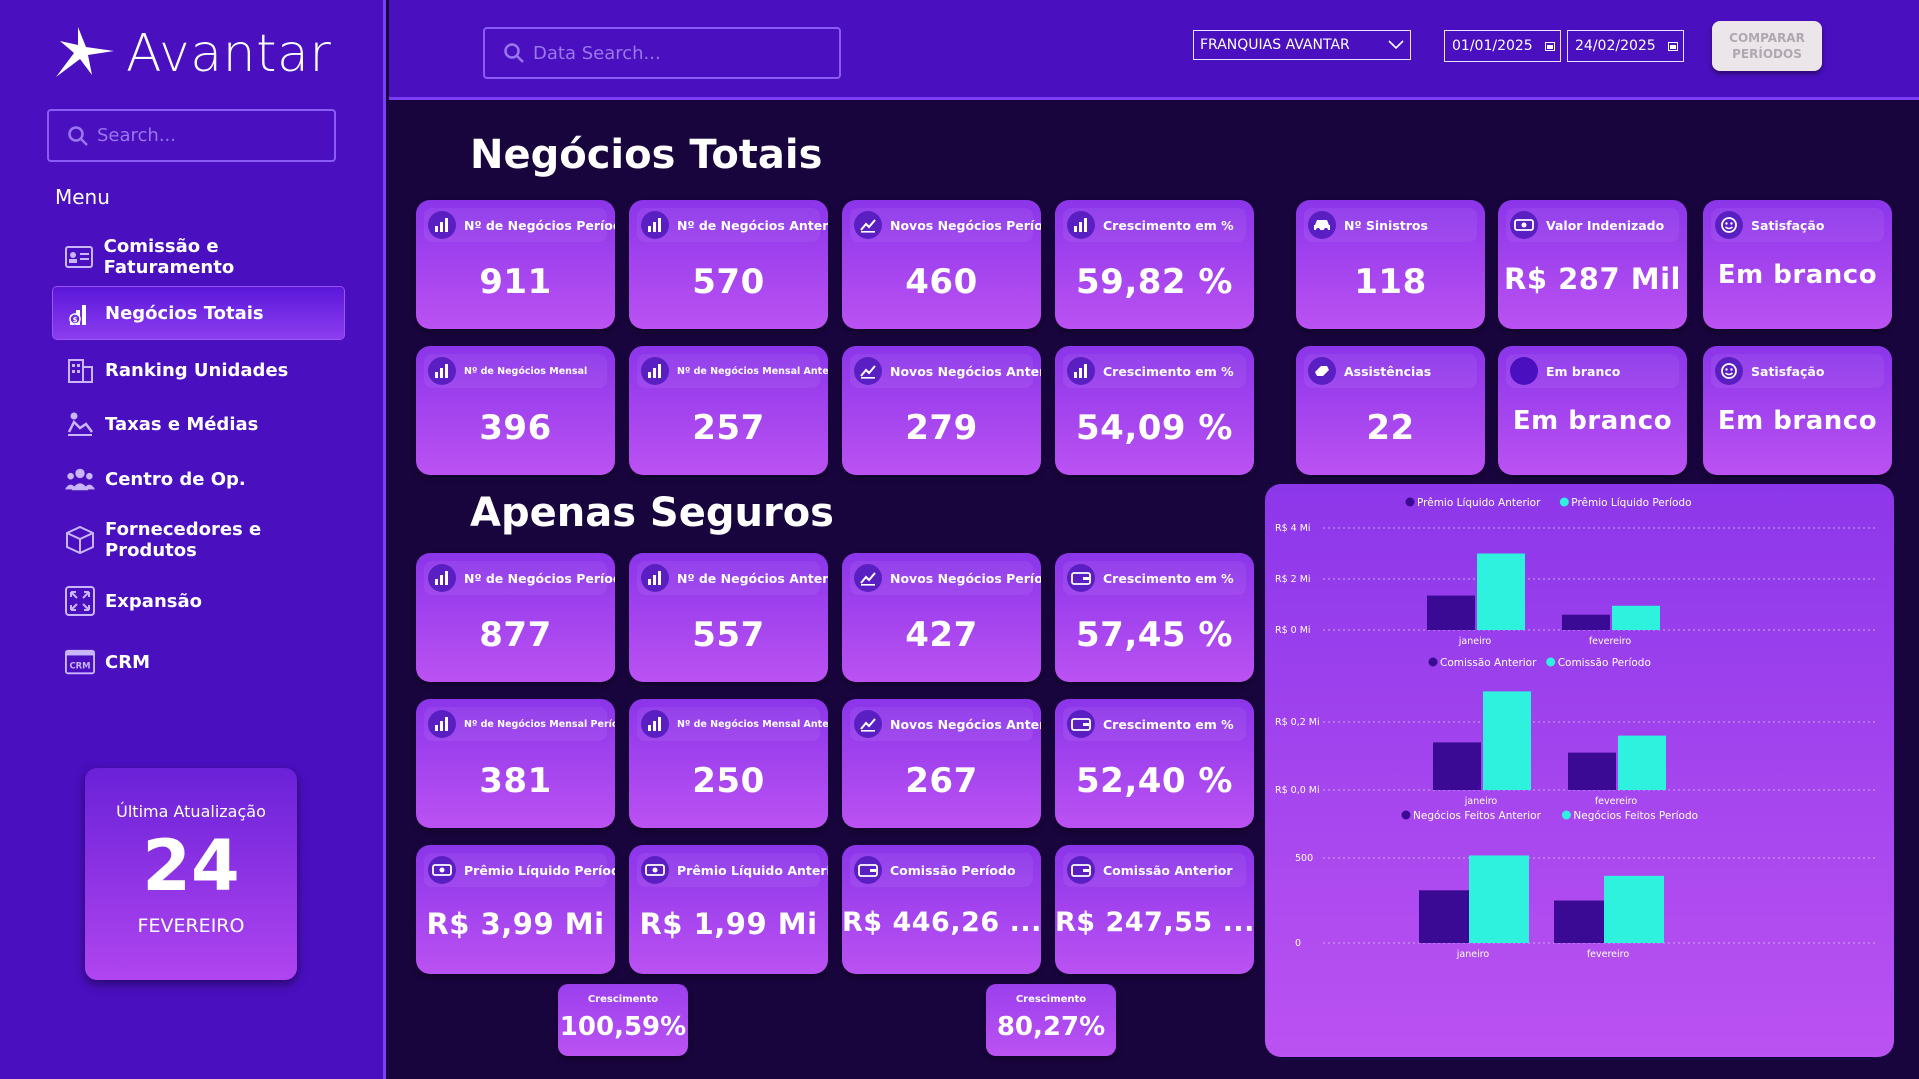 Image resolution: width=1919 pixels, height=1079 pixels. I want to click on sidebar-item-expansao: Expansão, so click(198, 601).